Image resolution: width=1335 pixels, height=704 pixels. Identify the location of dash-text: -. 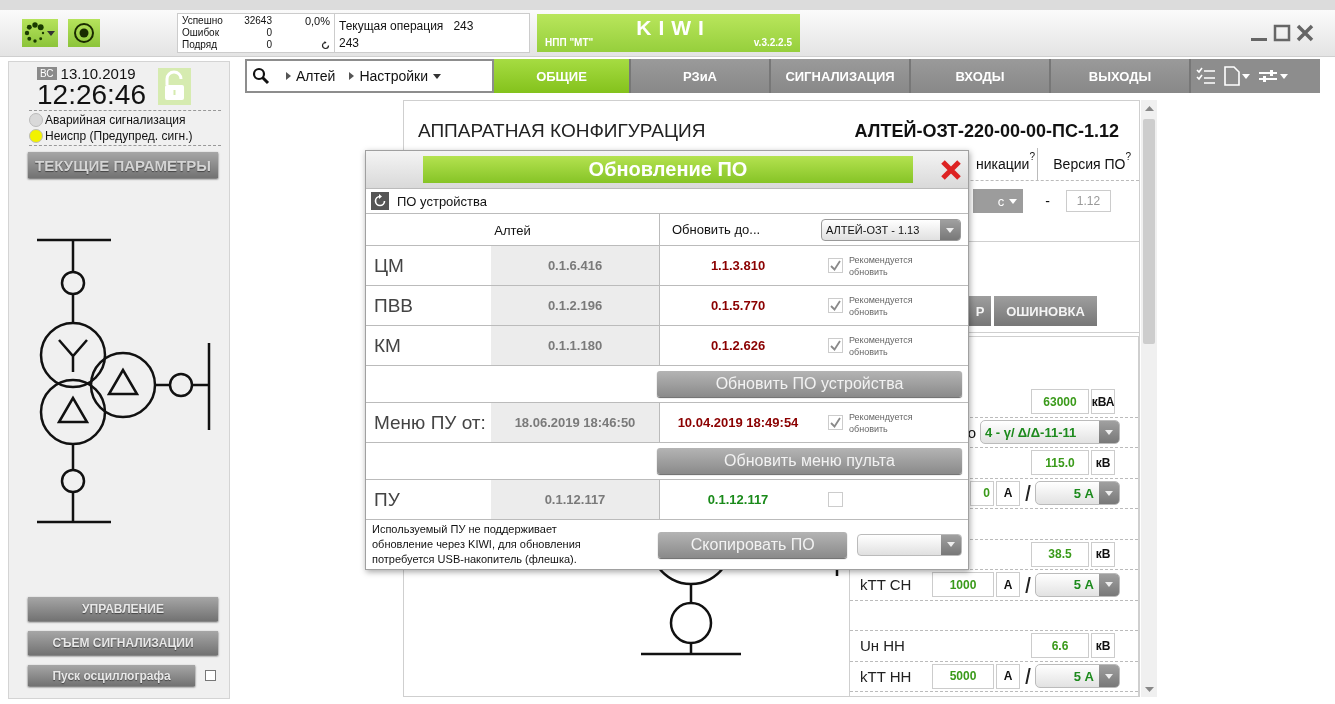
(1047, 201).